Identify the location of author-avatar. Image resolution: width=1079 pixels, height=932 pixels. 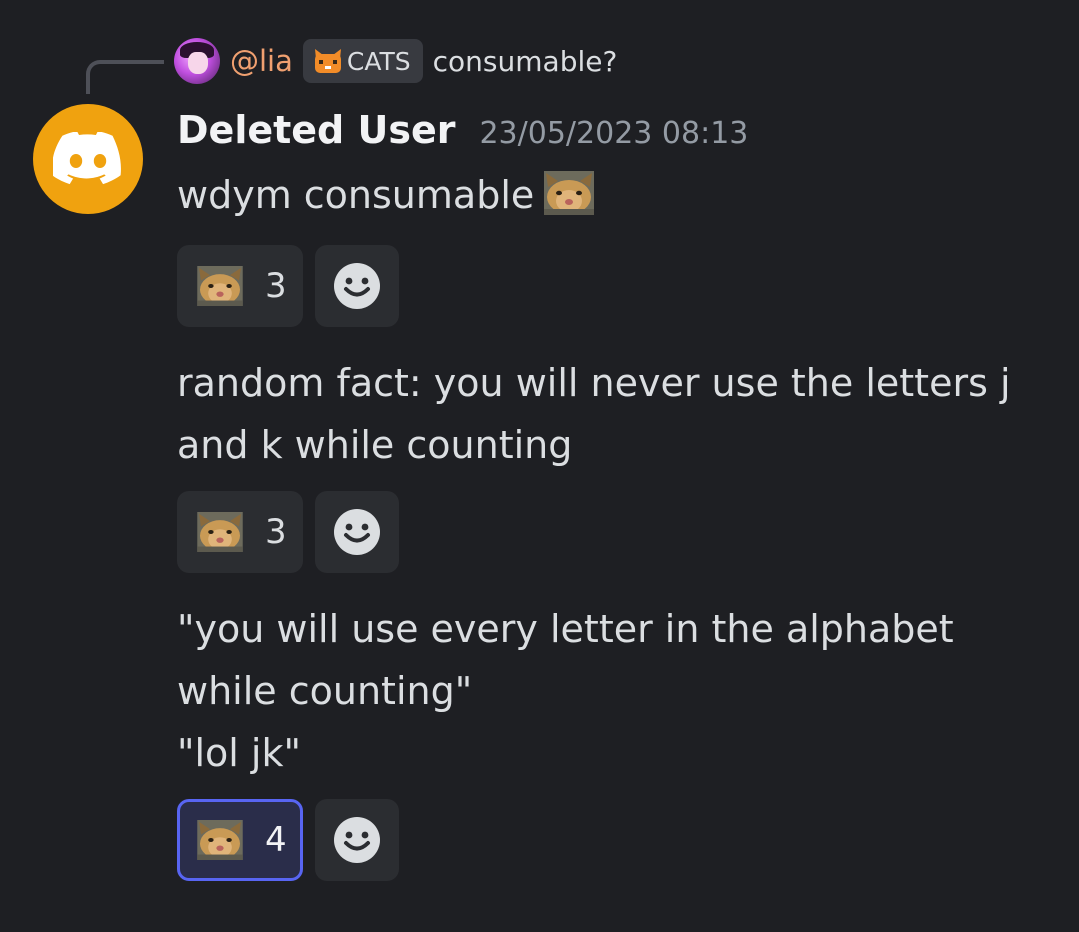
(88, 159).